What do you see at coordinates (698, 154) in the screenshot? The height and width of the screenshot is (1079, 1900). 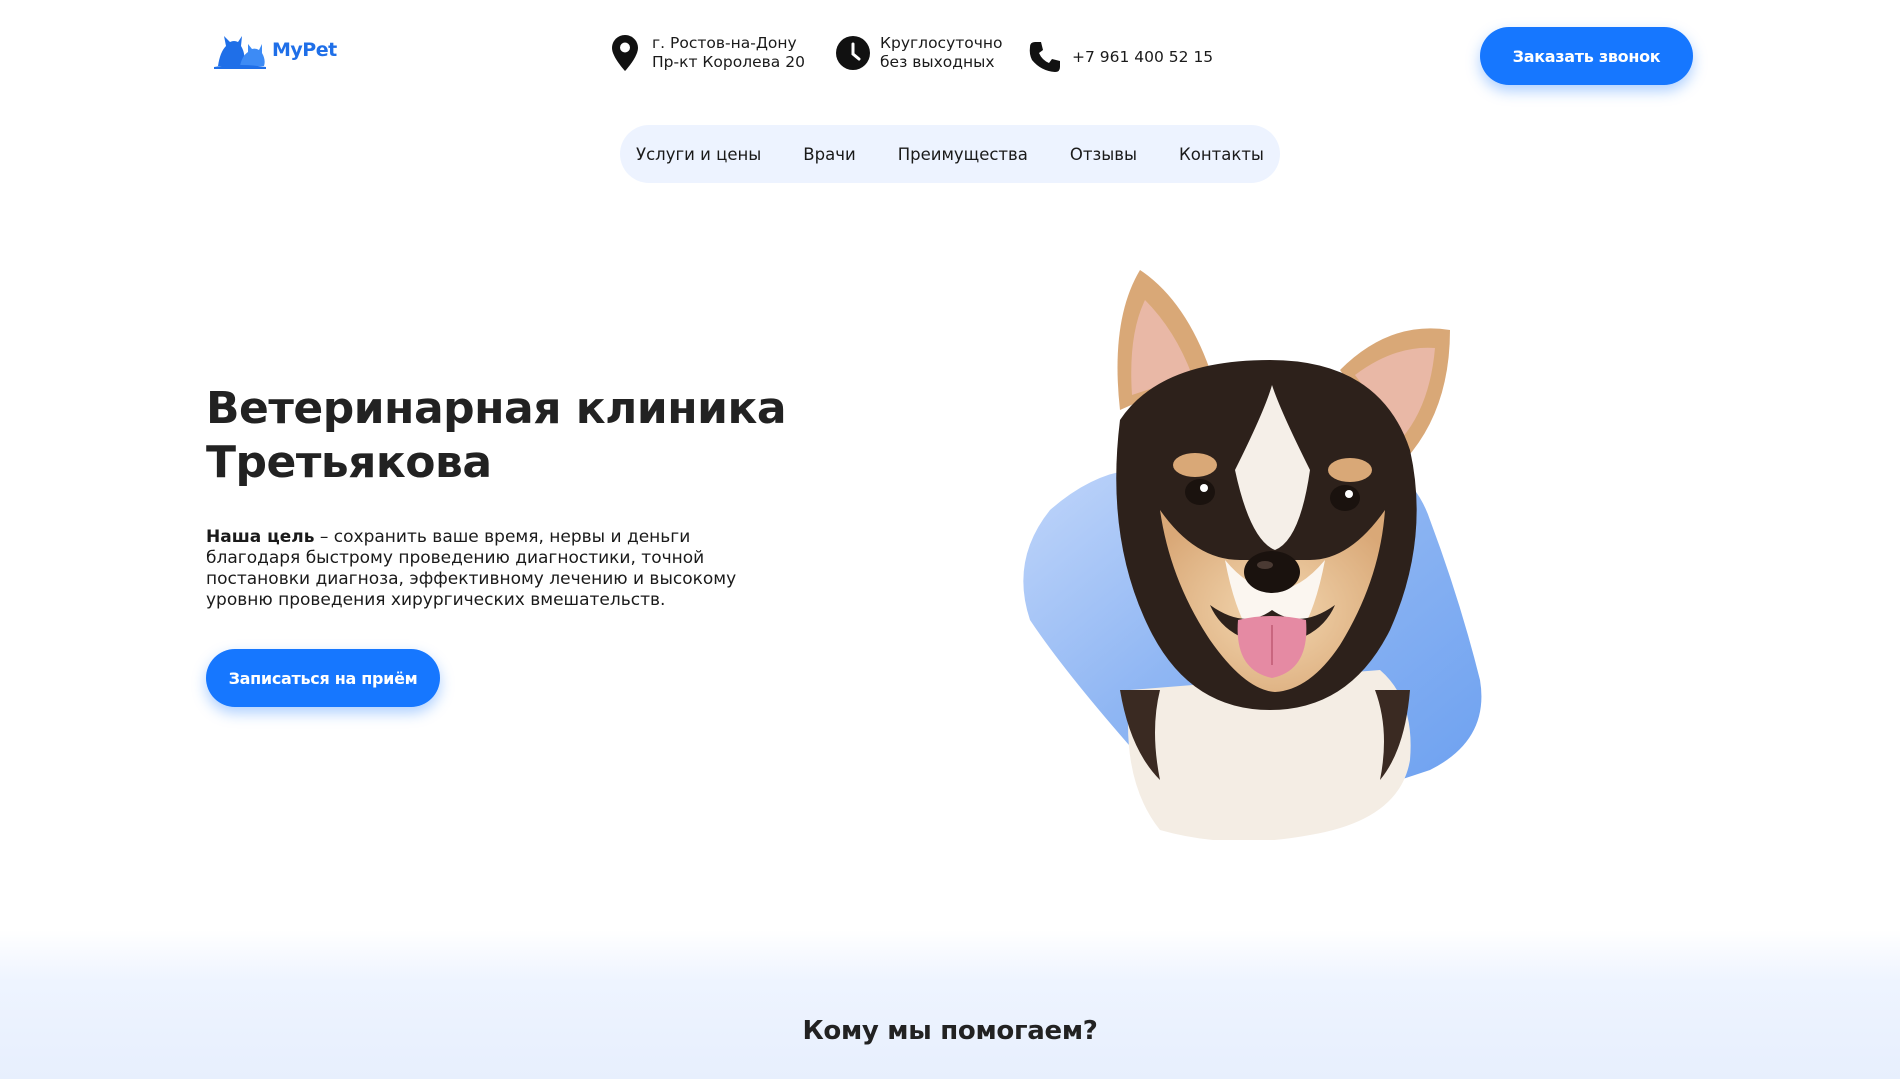 I see `nav-item-services: Услуги и цены` at bounding box center [698, 154].